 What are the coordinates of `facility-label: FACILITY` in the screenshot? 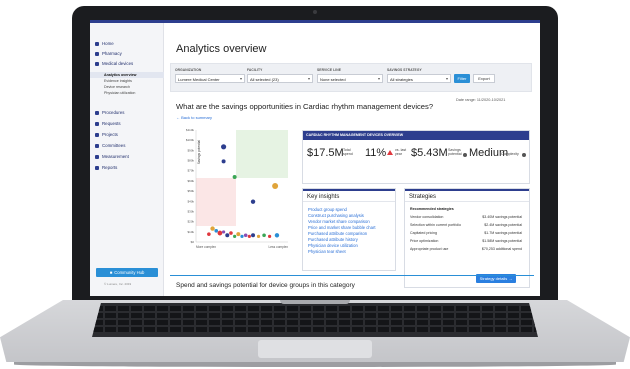 It's located at (255, 70).